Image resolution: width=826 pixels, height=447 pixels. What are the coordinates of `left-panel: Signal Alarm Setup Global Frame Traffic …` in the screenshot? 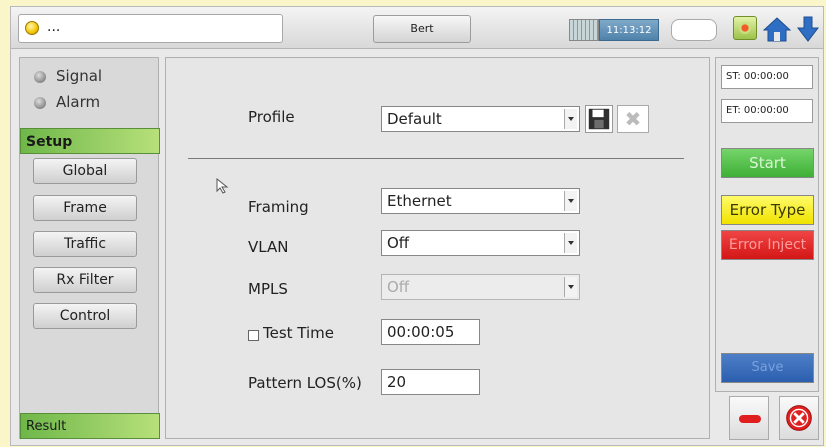 It's located at (89, 248).